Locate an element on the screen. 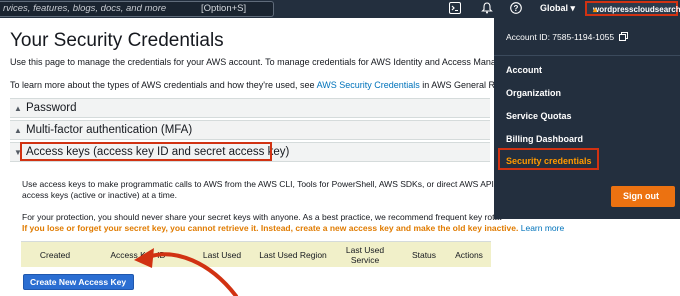  col-label: Last Used Service is located at coordinates (365, 254).